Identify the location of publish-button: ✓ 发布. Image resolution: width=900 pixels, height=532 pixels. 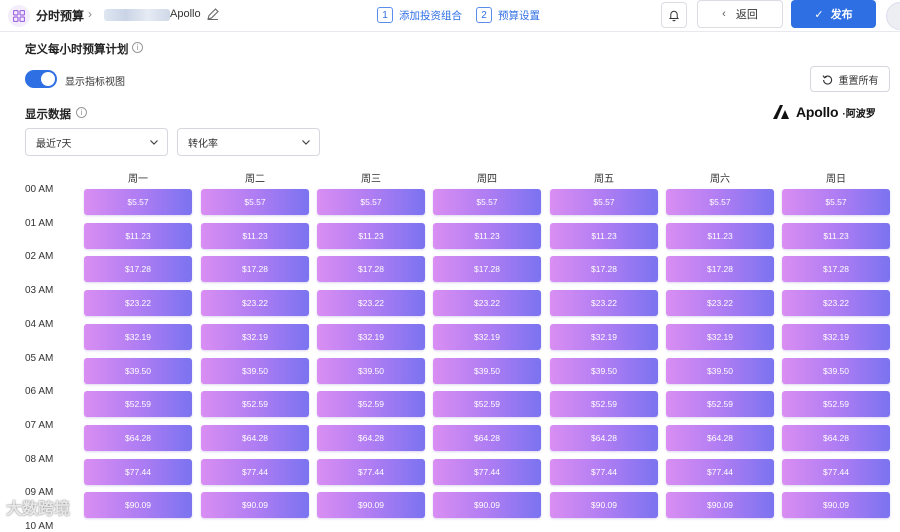
(833, 14).